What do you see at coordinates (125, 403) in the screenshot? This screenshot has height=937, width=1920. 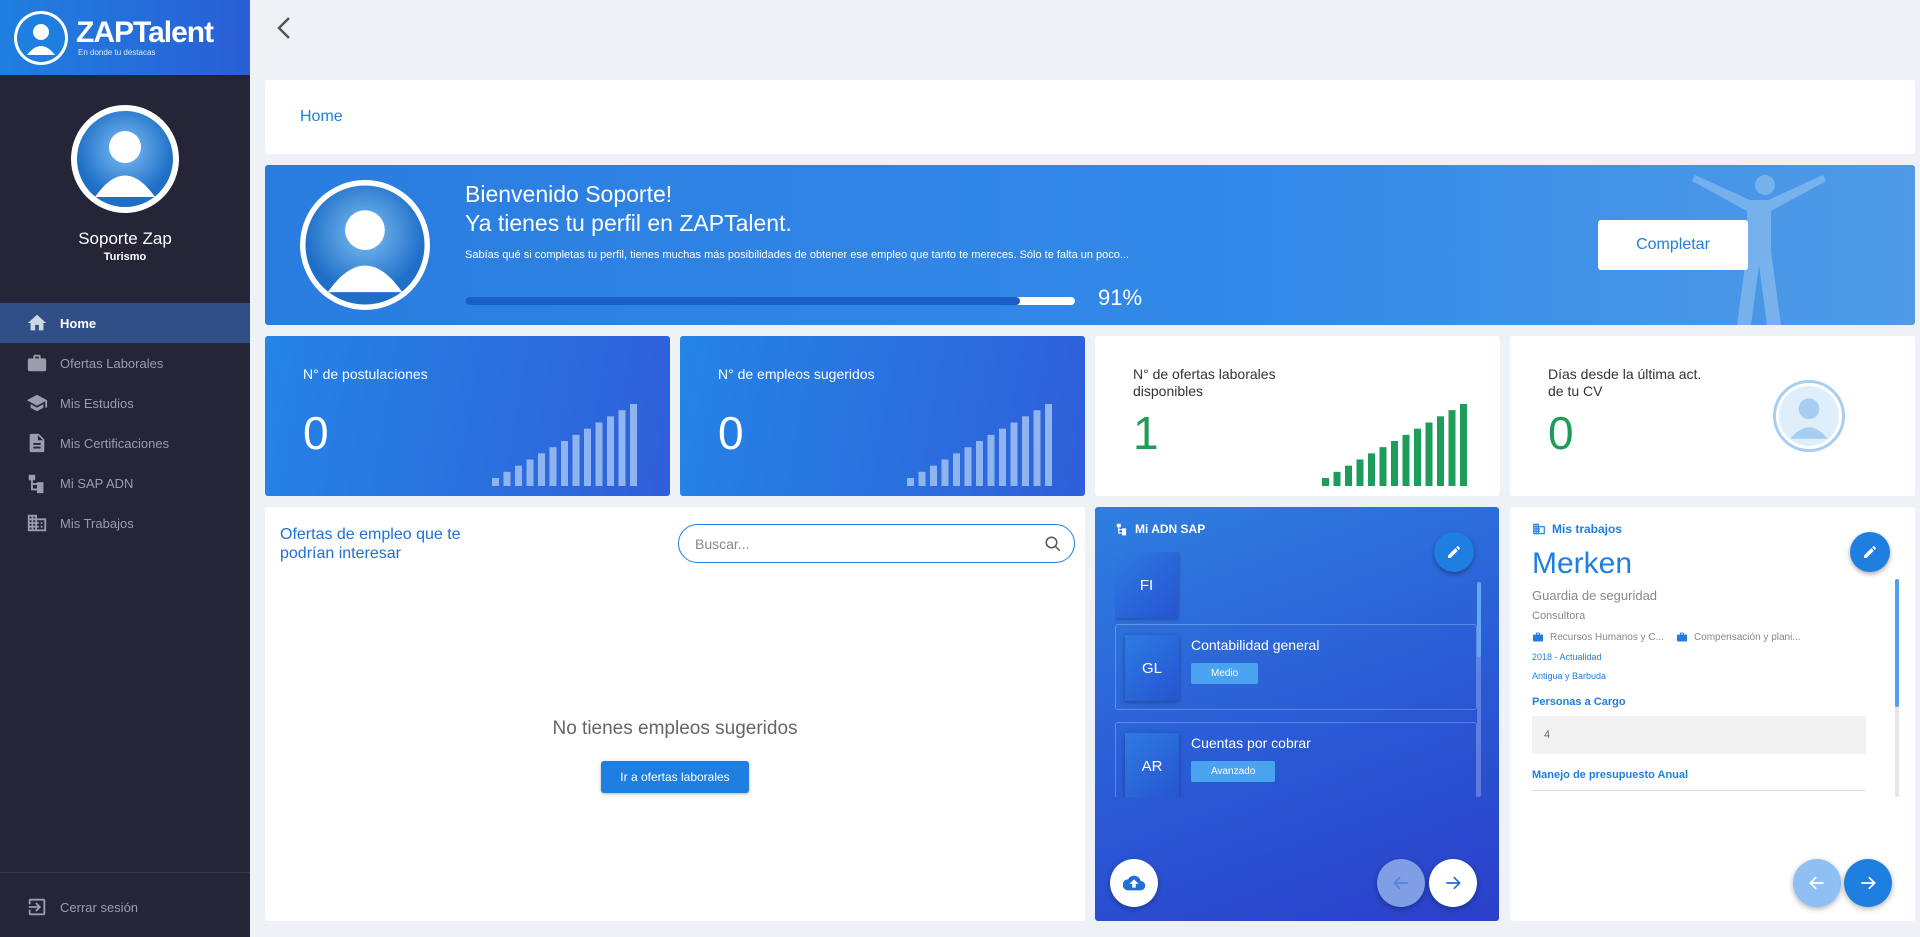 I see `sidebar-item-estudios: Mis Estudios` at bounding box center [125, 403].